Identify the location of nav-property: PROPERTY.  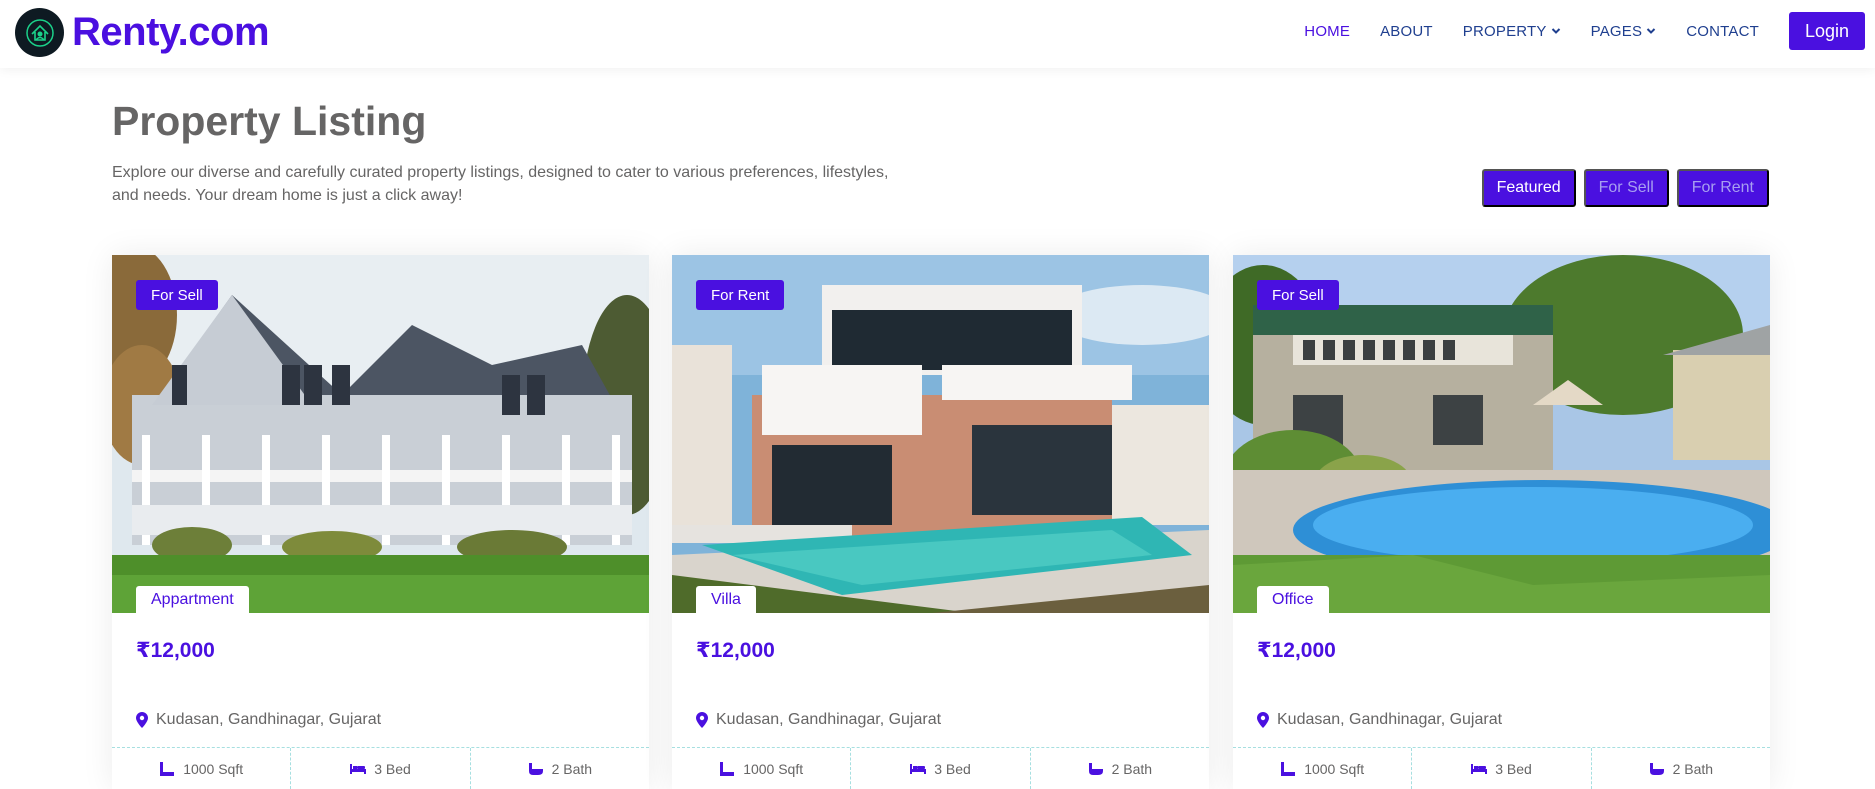
(1512, 31).